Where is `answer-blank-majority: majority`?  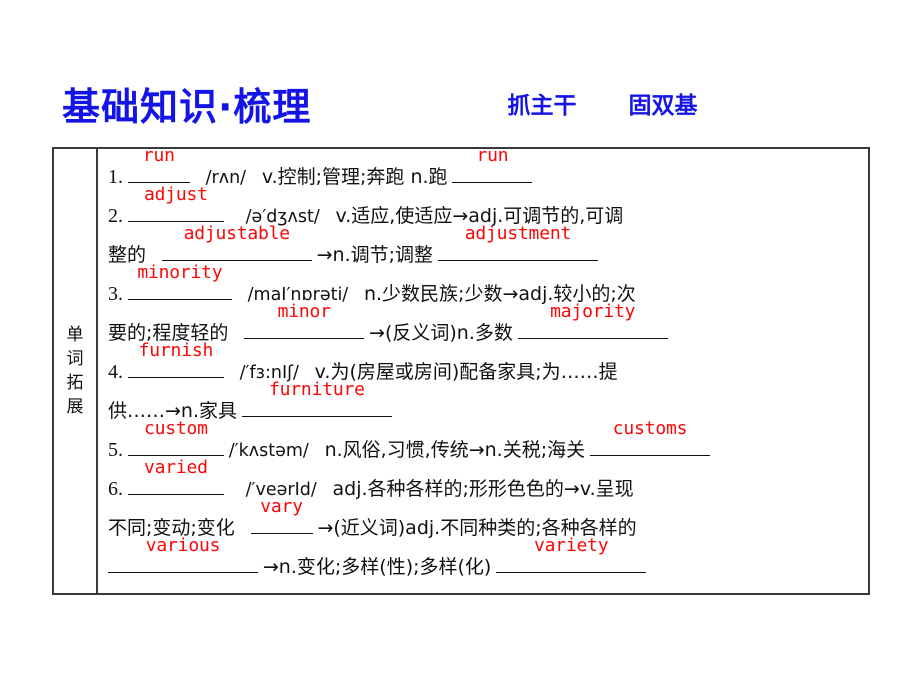 answer-blank-majority: majority is located at coordinates (592, 320).